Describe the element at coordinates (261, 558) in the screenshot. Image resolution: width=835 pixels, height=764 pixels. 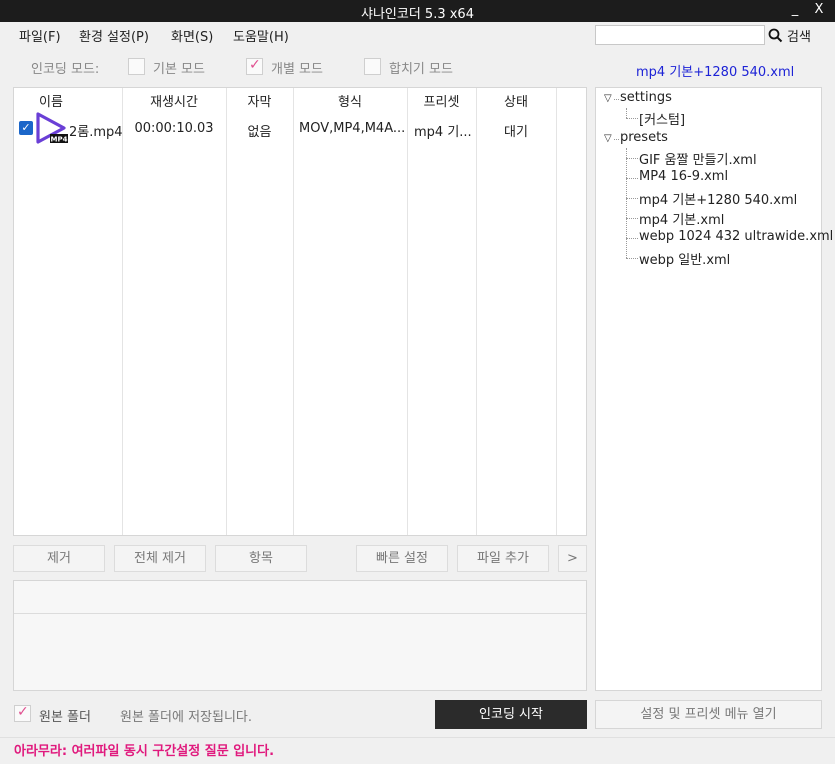
I see `items-button: 항목` at that location.